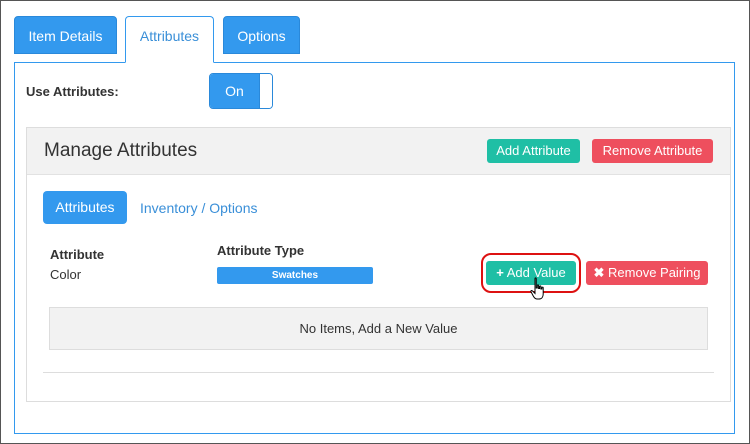  What do you see at coordinates (77, 254) in the screenshot?
I see `attribute-header: Attribute` at bounding box center [77, 254].